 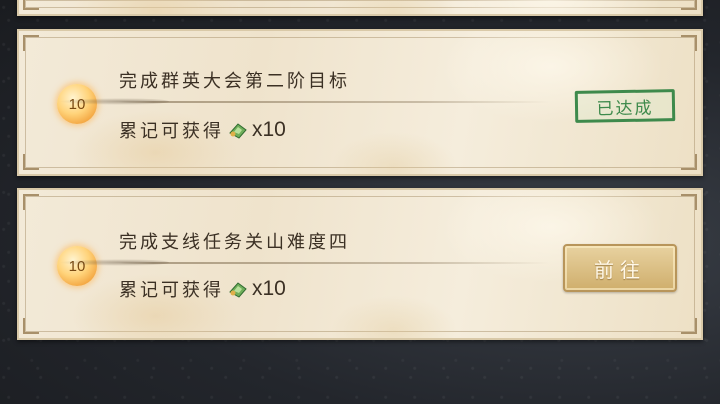 What do you see at coordinates (234, 242) in the screenshot?
I see `task-title: 完成支线任务关山难度四` at bounding box center [234, 242].